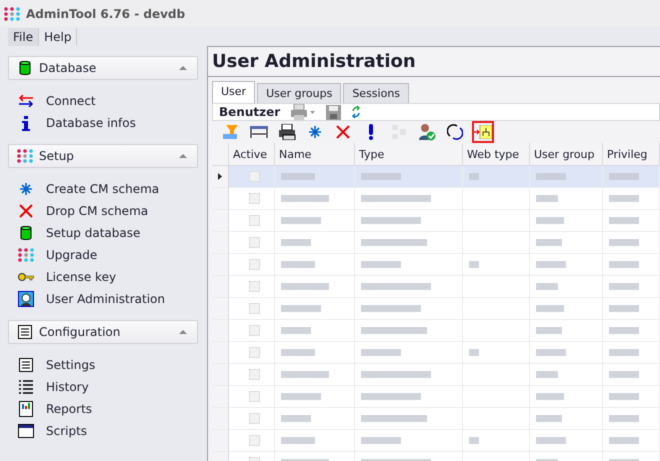 The width and height of the screenshot is (660, 461). I want to click on nav-item: Settings, so click(103, 365).